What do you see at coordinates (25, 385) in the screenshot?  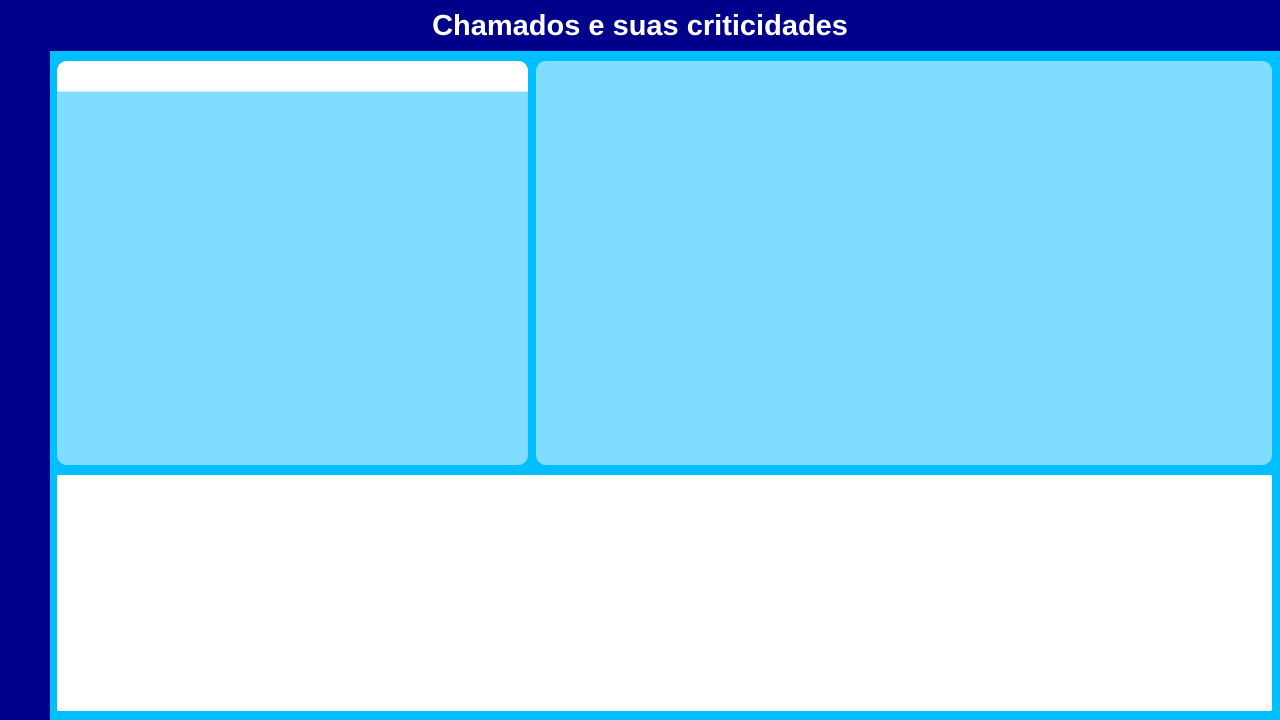 I see `left-rail` at bounding box center [25, 385].